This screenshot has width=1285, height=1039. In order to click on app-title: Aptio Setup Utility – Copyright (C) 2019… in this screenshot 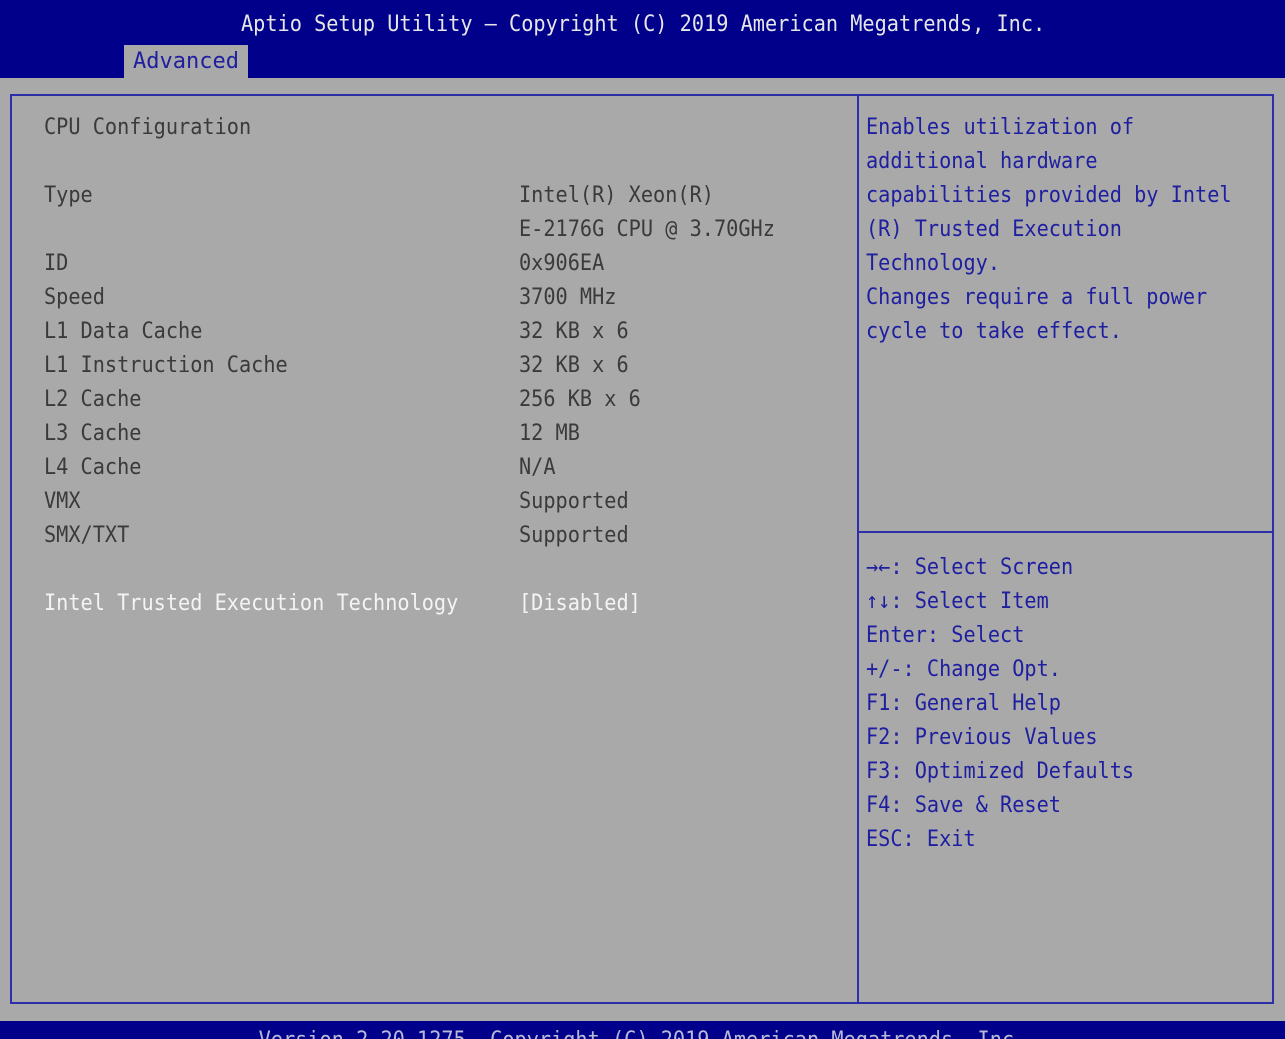, I will do `click(643, 24)`.